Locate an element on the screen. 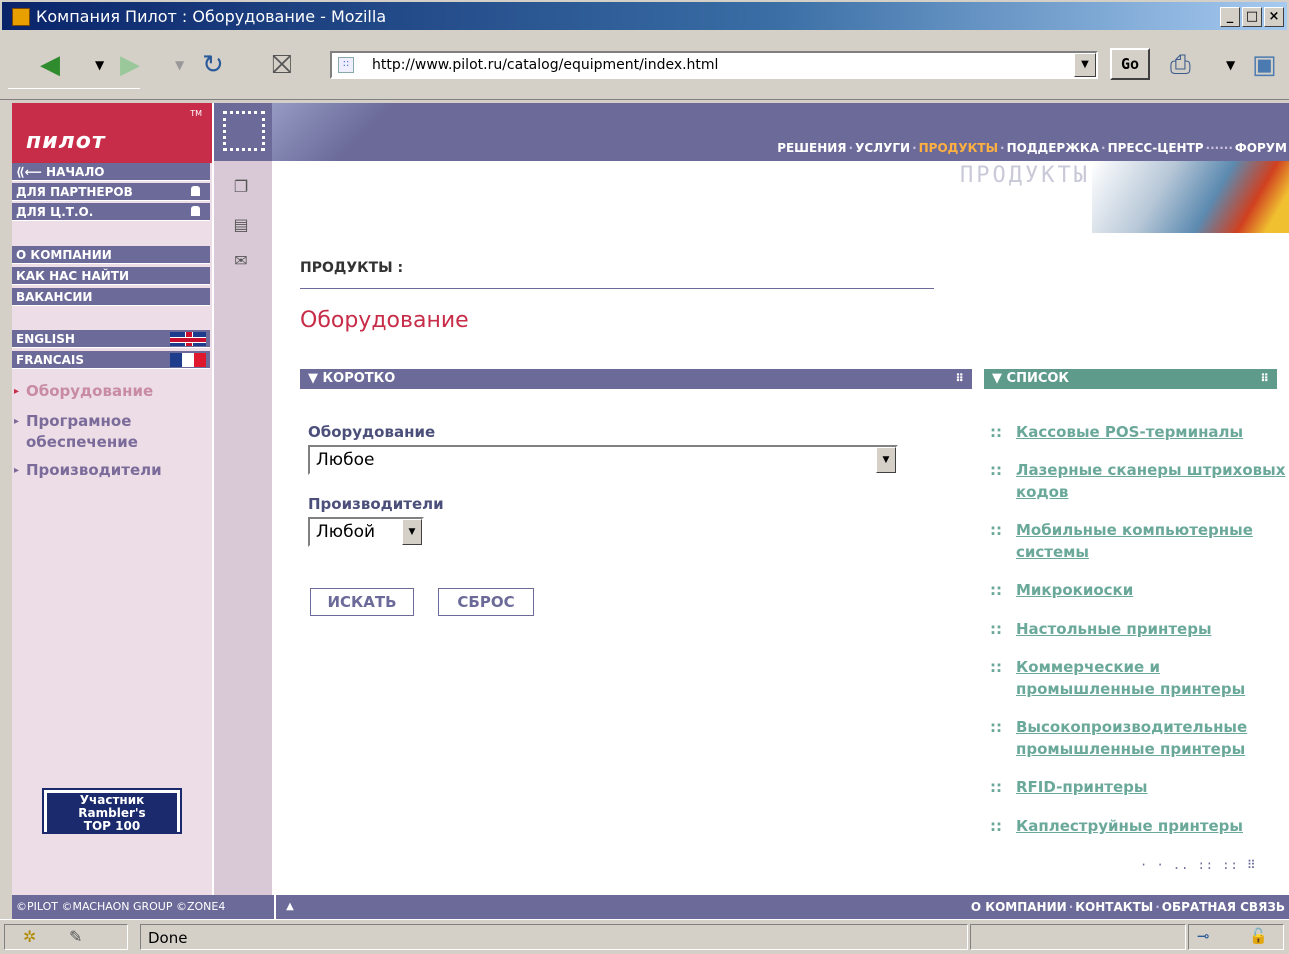  nav-home: ⟪⟵ НАЧАЛО is located at coordinates (111, 172).